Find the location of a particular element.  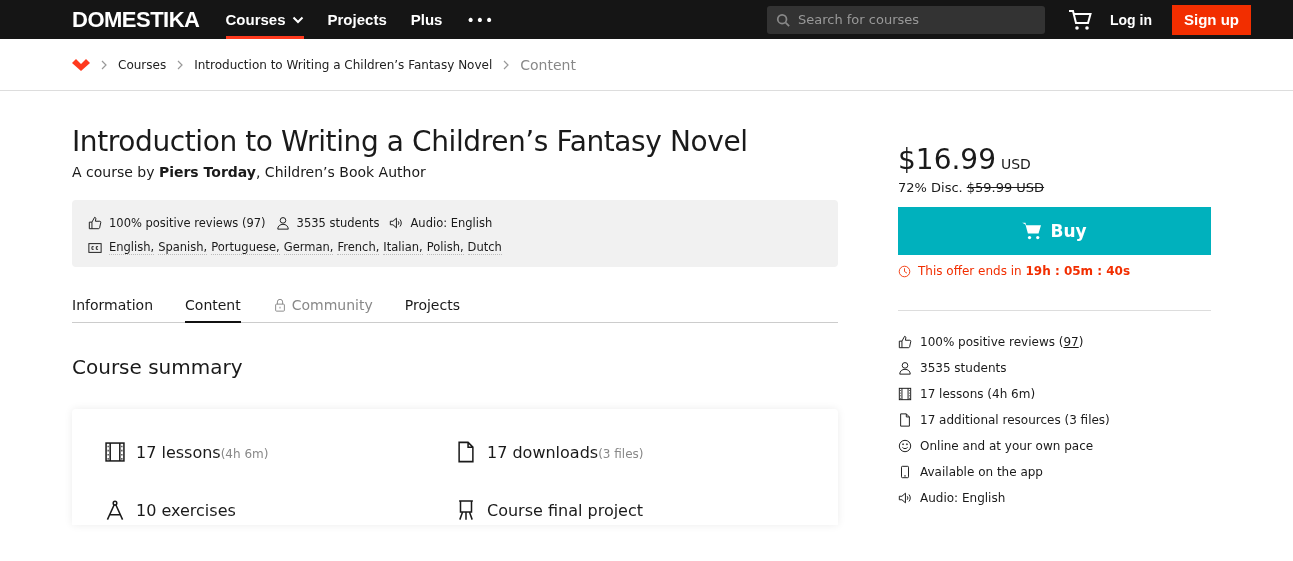

section-title: Course summary is located at coordinates (158, 367).